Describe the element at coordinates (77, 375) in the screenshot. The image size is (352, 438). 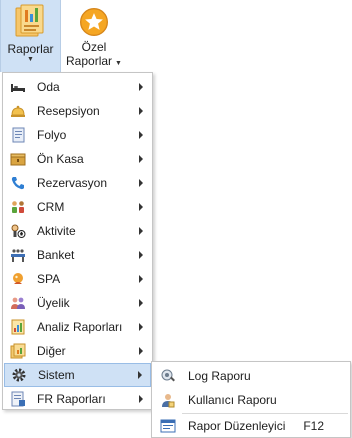
I see `menu-item-sistem: Sistem` at that location.